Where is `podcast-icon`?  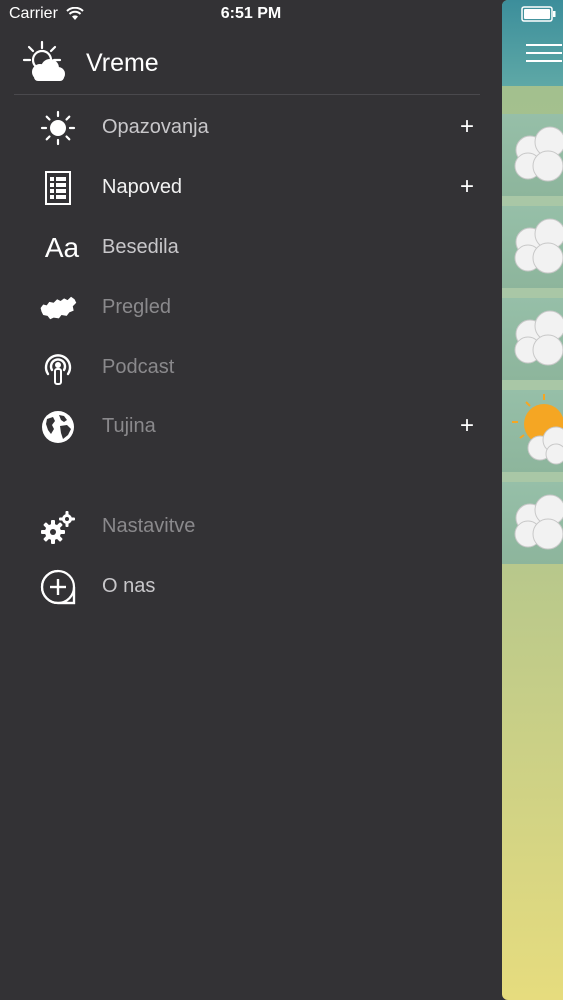
podcast-icon is located at coordinates (58, 368).